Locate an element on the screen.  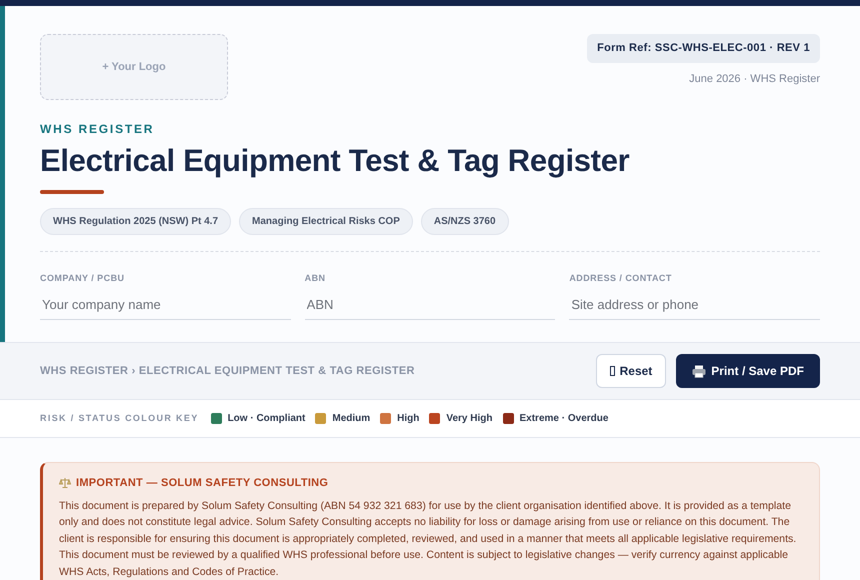
page-title: Electrical Equipment Test & Tag Register is located at coordinates (335, 161).